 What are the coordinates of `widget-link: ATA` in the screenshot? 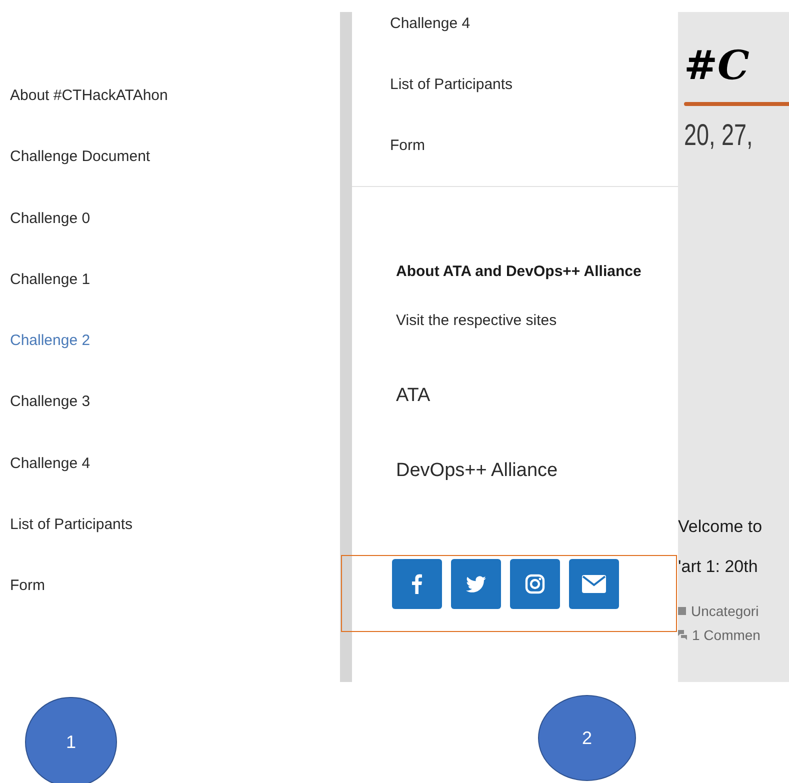 It's located at (413, 396).